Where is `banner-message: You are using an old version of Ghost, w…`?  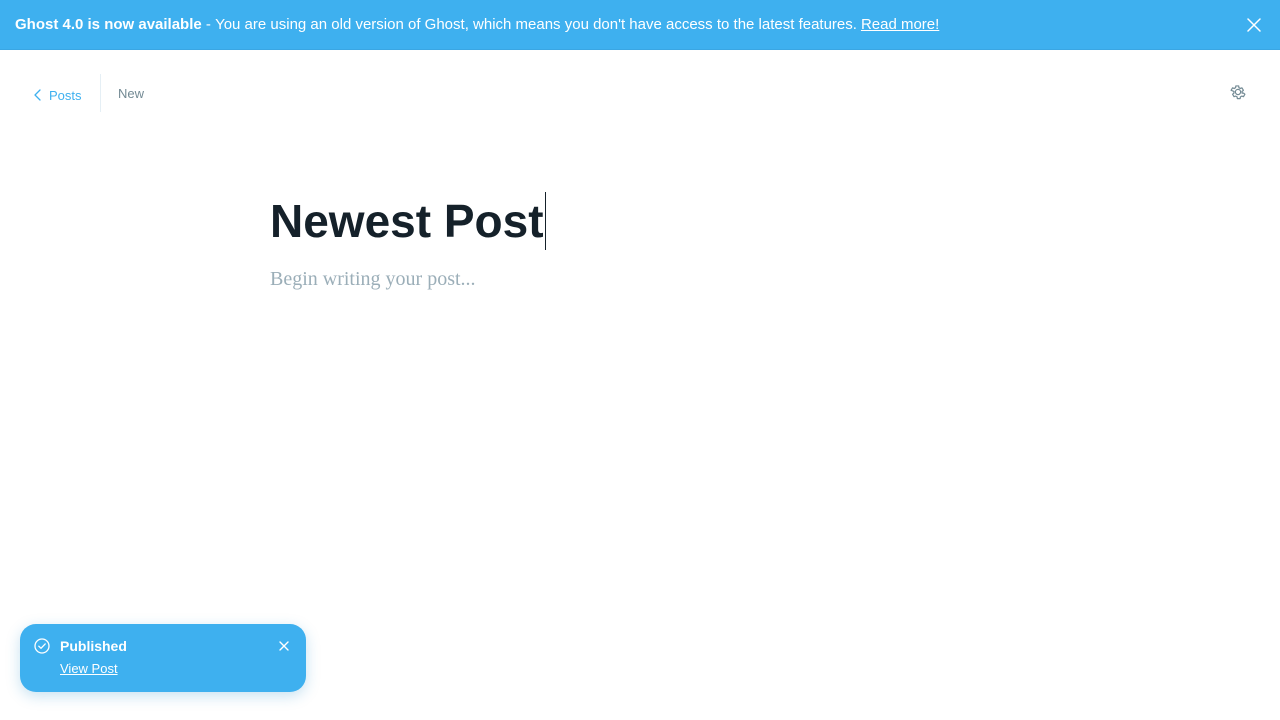 banner-message: You are using an old version of Ghost, w… is located at coordinates (536, 24).